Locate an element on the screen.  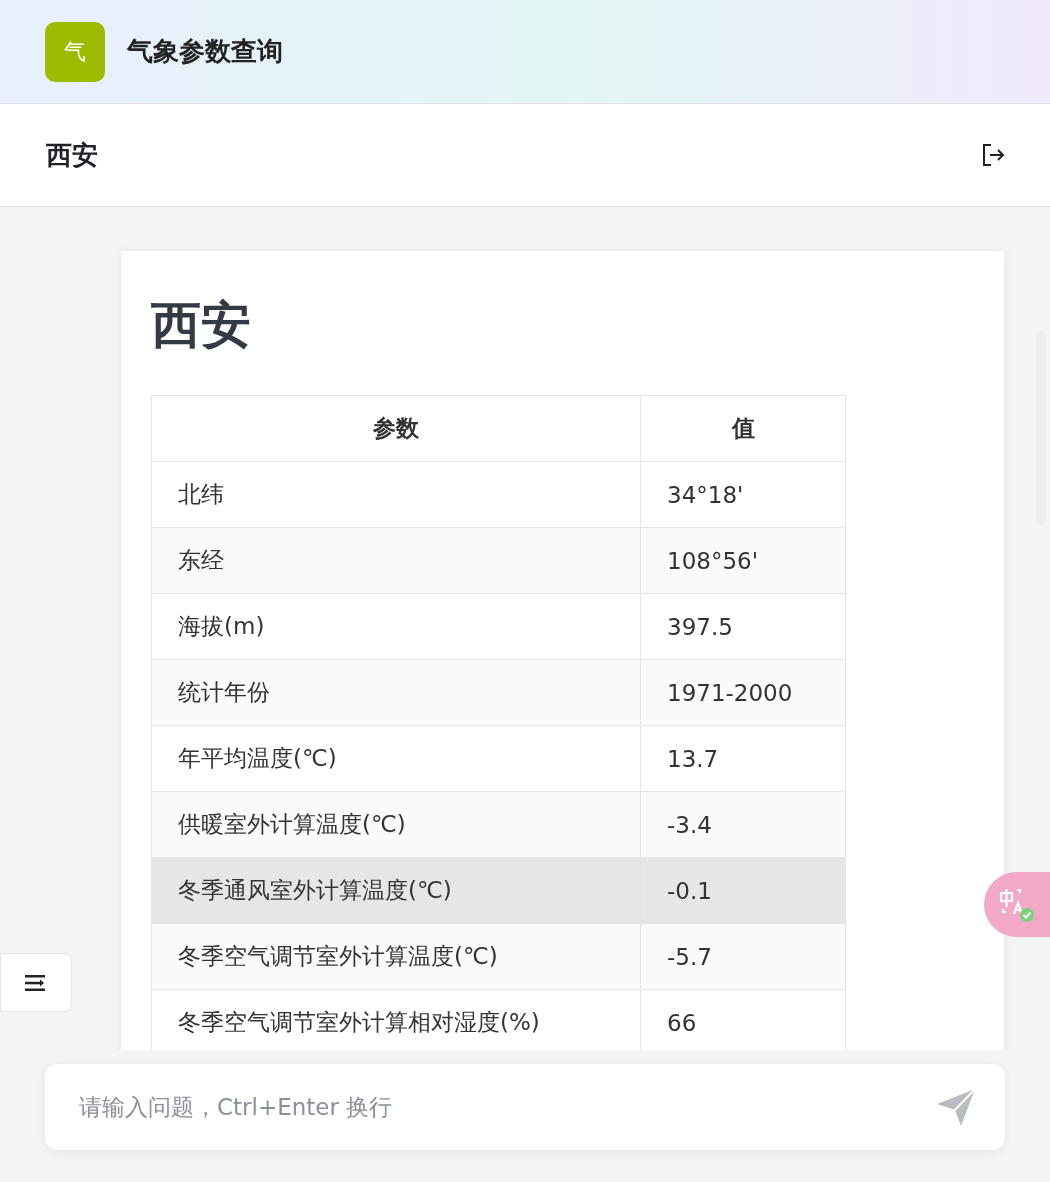
table-cell: 1971-2000 is located at coordinates (743, 692).